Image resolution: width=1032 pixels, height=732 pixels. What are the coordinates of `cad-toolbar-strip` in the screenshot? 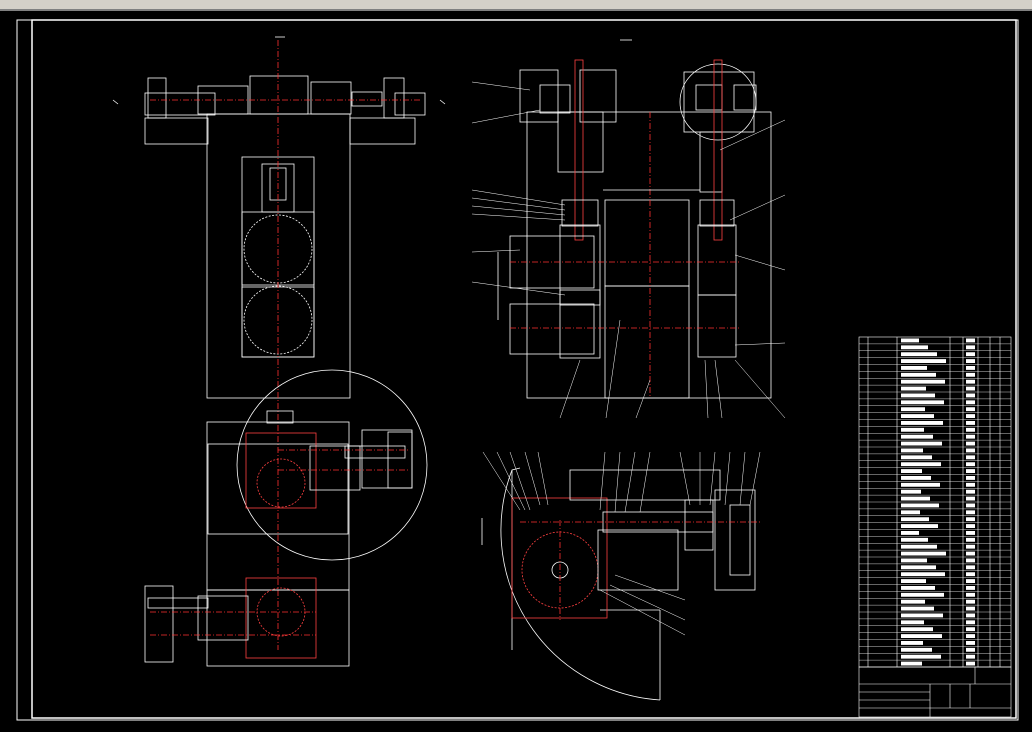 It's located at (516, 4).